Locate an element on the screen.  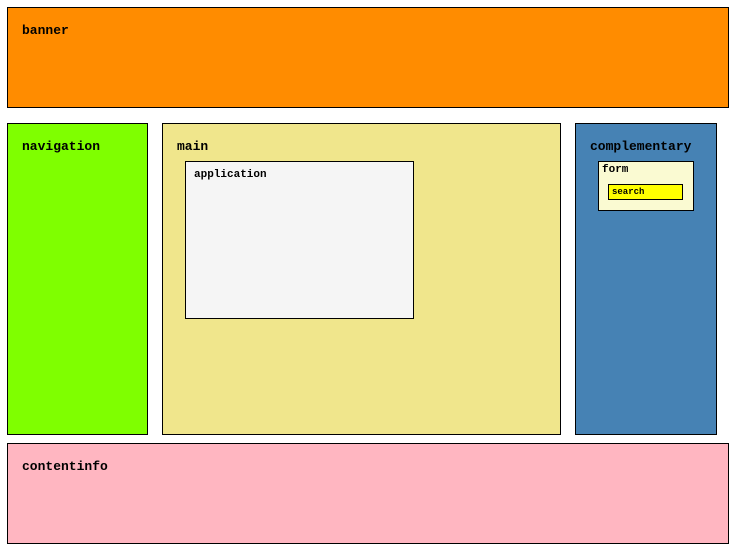
search-region: search is located at coordinates (645, 192).